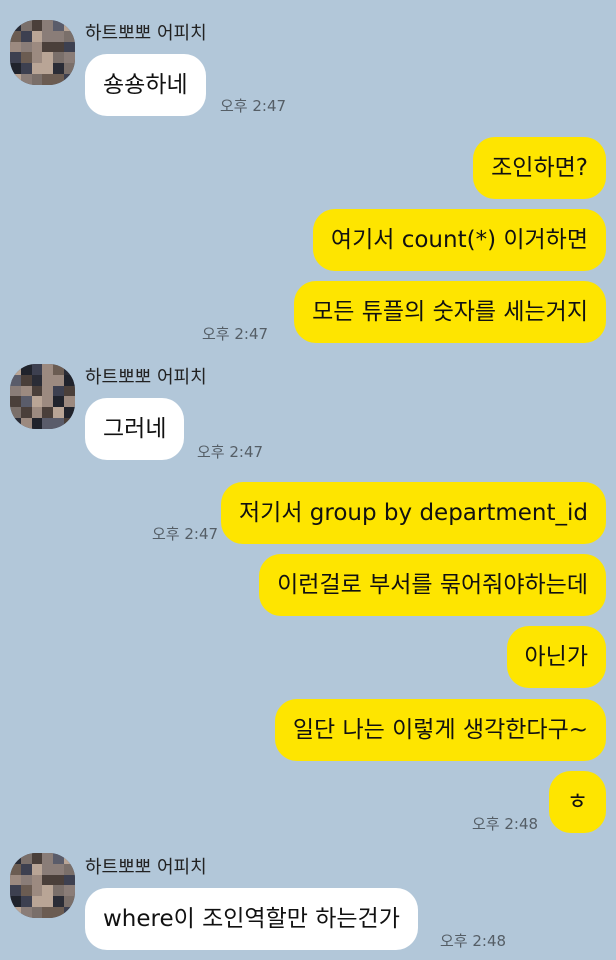  Describe the element at coordinates (413, 513) in the screenshot. I see `sent-message-bubble: 저기서 group by department_id` at that location.